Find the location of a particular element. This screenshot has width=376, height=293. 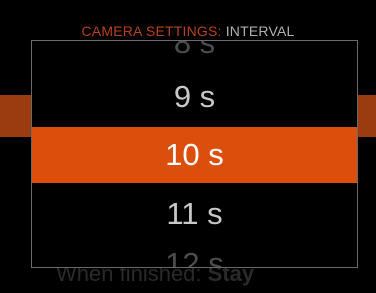

left-row-highlight is located at coordinates (16, 116).